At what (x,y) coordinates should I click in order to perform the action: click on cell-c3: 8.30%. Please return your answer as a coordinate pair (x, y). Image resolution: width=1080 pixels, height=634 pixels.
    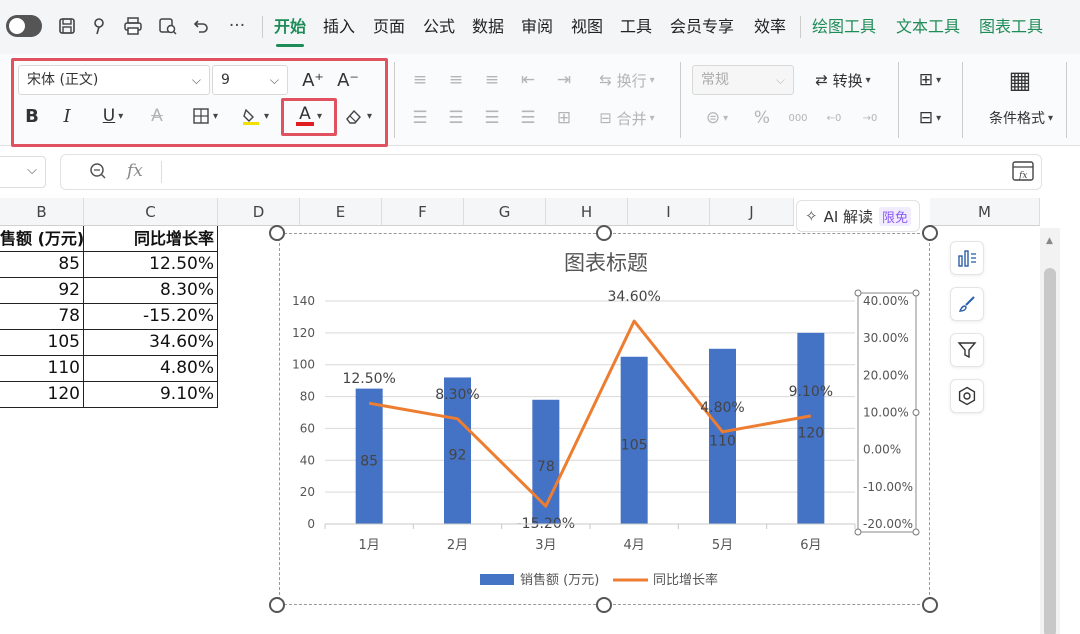
    Looking at the image, I should click on (151, 291).